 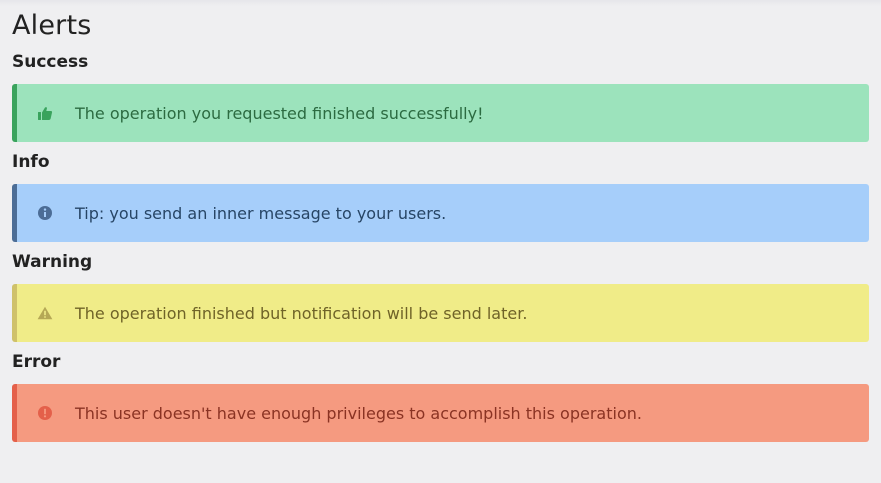 What do you see at coordinates (52, 262) in the screenshot?
I see `warning-heading: Warning` at bounding box center [52, 262].